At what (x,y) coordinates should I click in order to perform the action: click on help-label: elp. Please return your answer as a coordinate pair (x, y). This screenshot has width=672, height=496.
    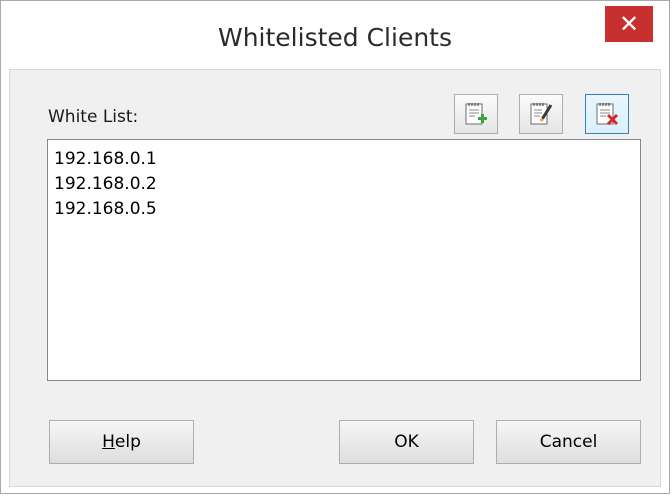
    Looking at the image, I should click on (127, 442).